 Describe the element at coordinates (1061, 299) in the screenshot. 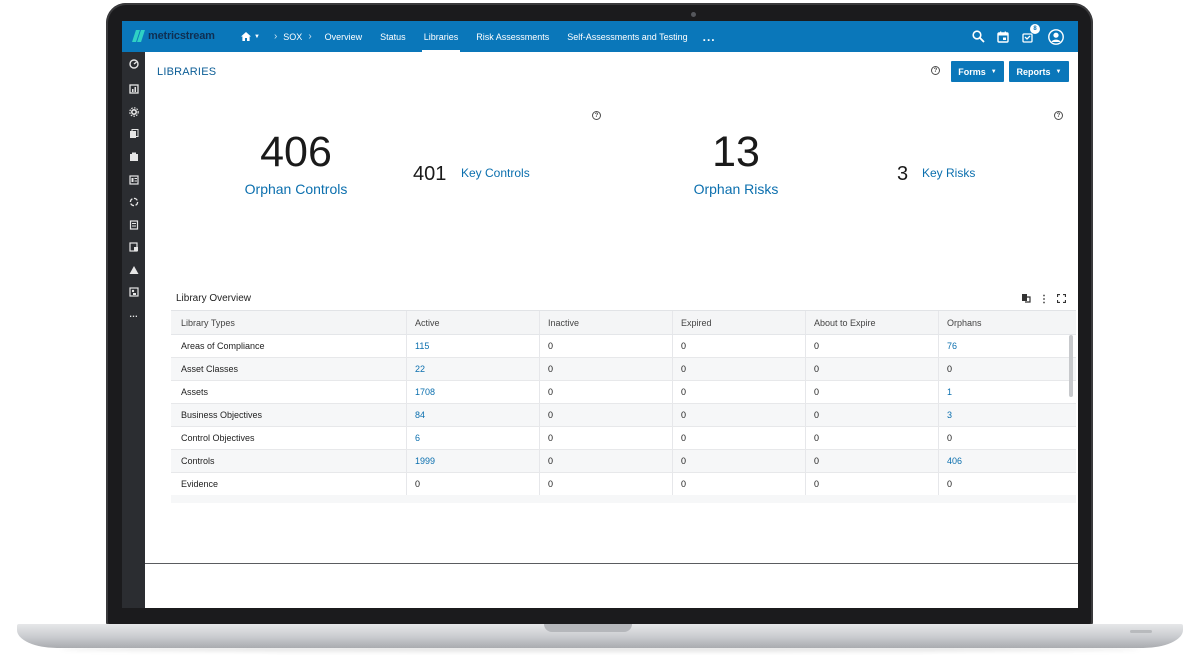

I see `expand-icon` at that location.